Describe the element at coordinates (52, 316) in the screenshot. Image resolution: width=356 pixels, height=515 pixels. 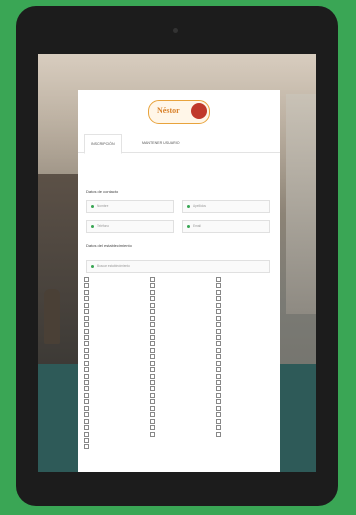
I see `background-photo-person` at that location.